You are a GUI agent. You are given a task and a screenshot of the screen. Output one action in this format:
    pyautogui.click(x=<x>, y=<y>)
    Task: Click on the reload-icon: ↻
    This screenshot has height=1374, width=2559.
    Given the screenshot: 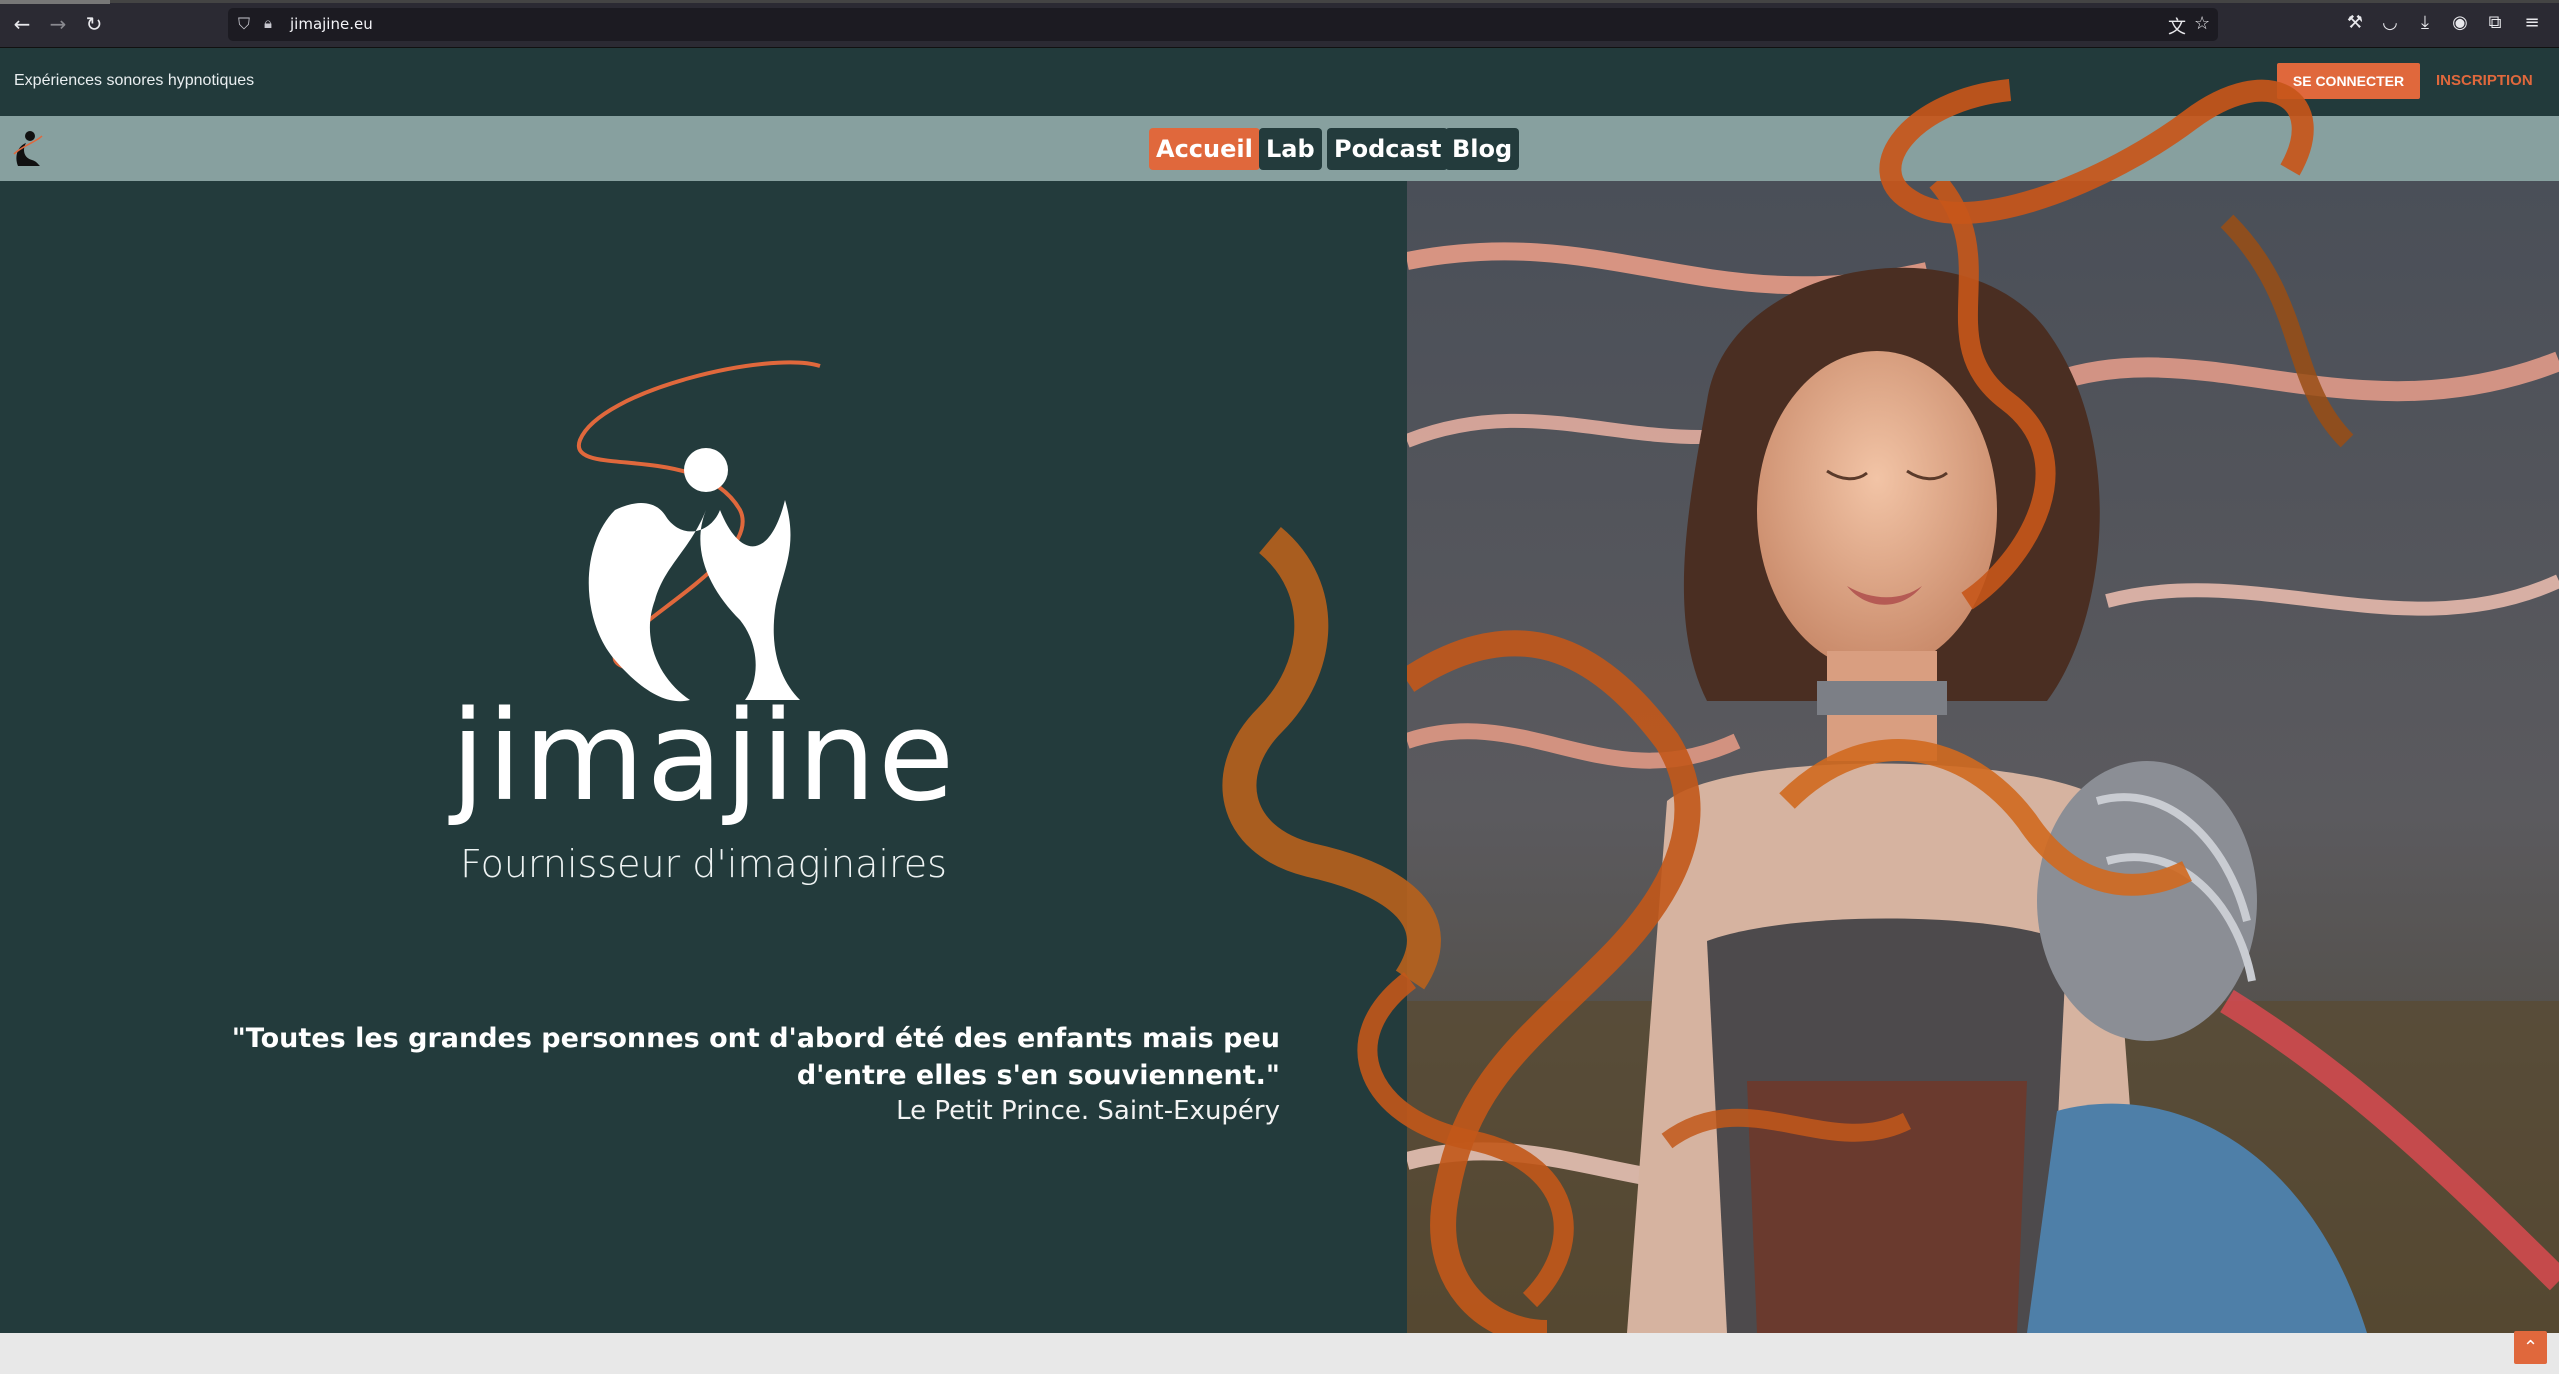 What is the action you would take?
    pyautogui.click(x=94, y=24)
    